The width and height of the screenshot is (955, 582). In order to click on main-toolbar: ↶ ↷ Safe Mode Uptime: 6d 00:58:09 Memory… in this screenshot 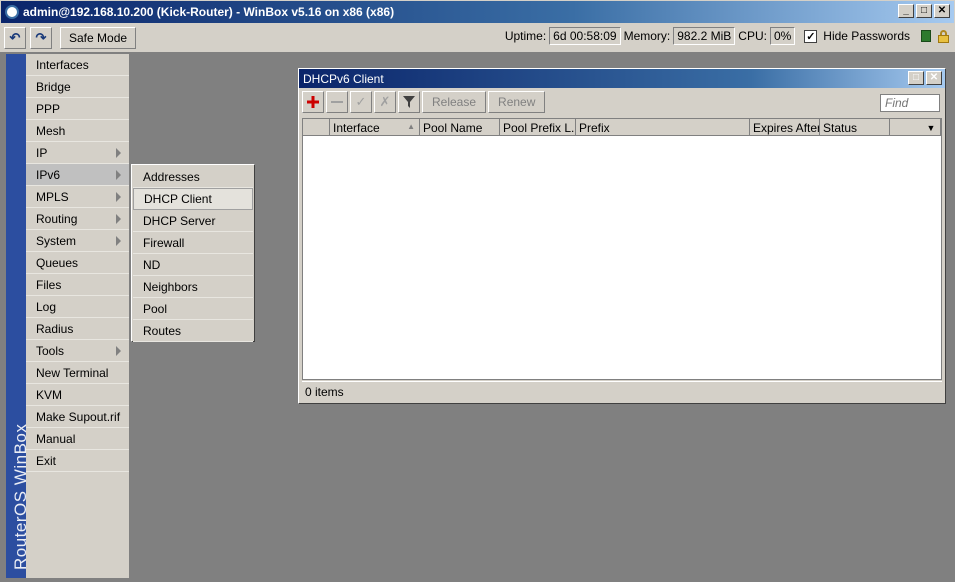, I will do `click(477, 38)`.